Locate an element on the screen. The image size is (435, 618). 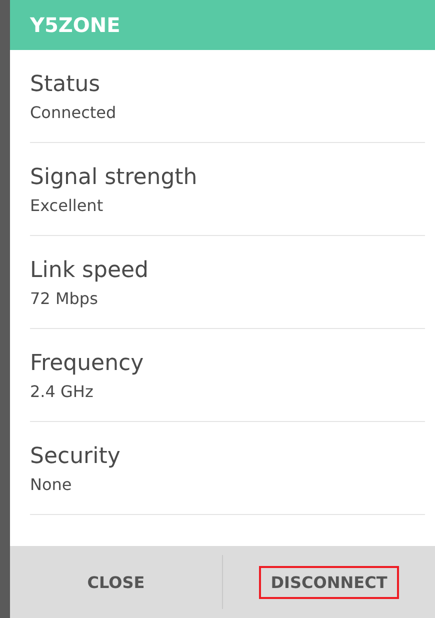
detail-value: 72 Mbps is located at coordinates (64, 298).